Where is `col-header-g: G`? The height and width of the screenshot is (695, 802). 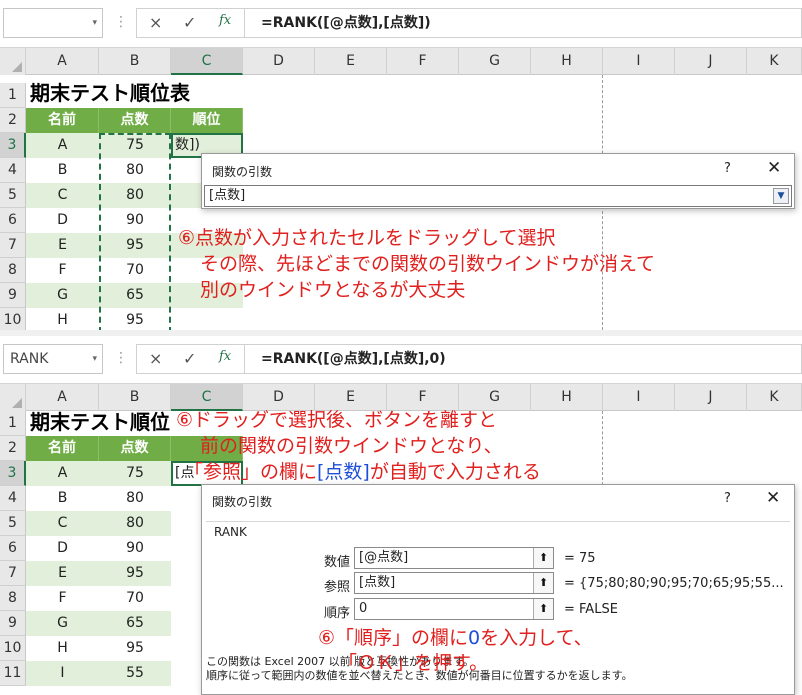 col-header-g: G is located at coordinates (495, 61).